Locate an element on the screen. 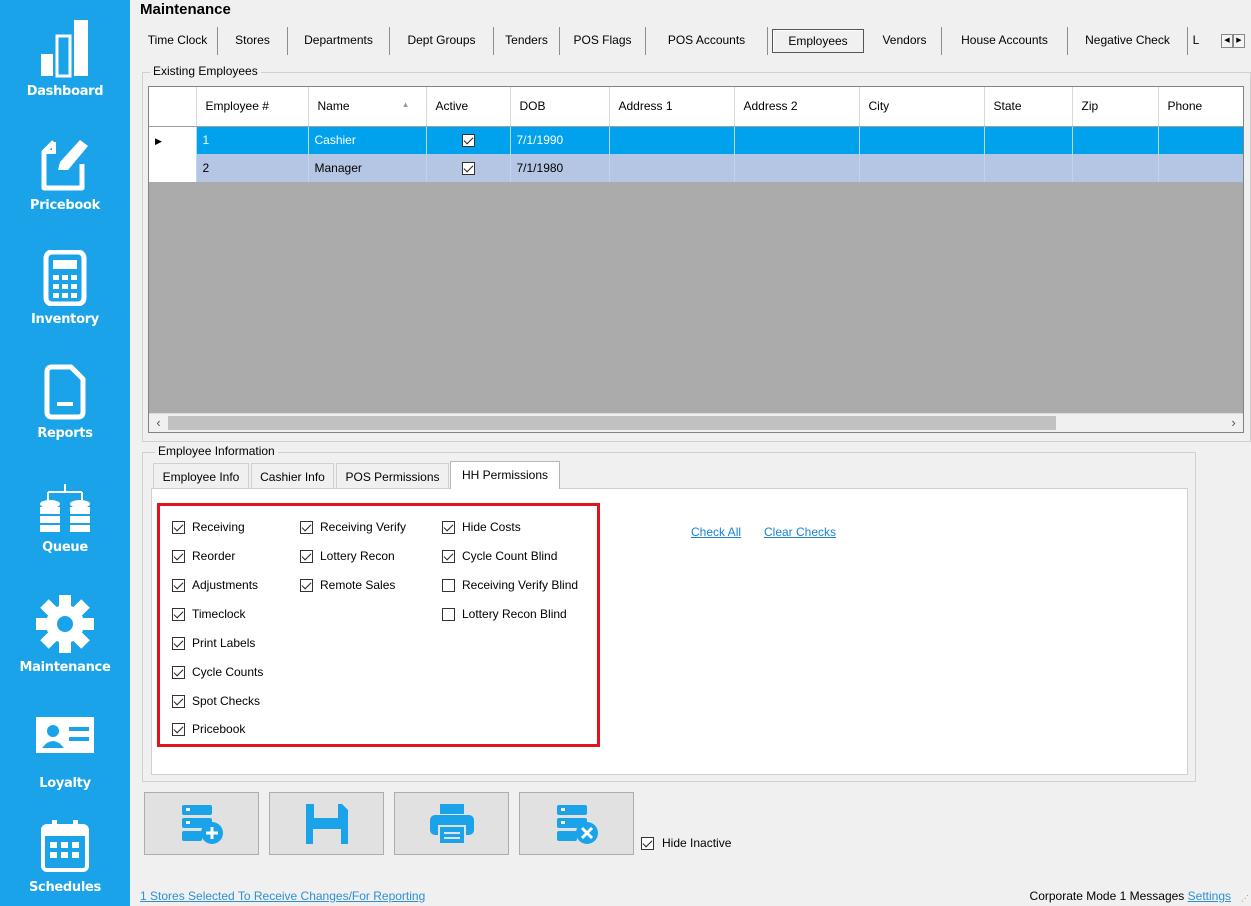 This screenshot has width=1251, height=906. perm-reorder: Reorder is located at coordinates (203, 556).